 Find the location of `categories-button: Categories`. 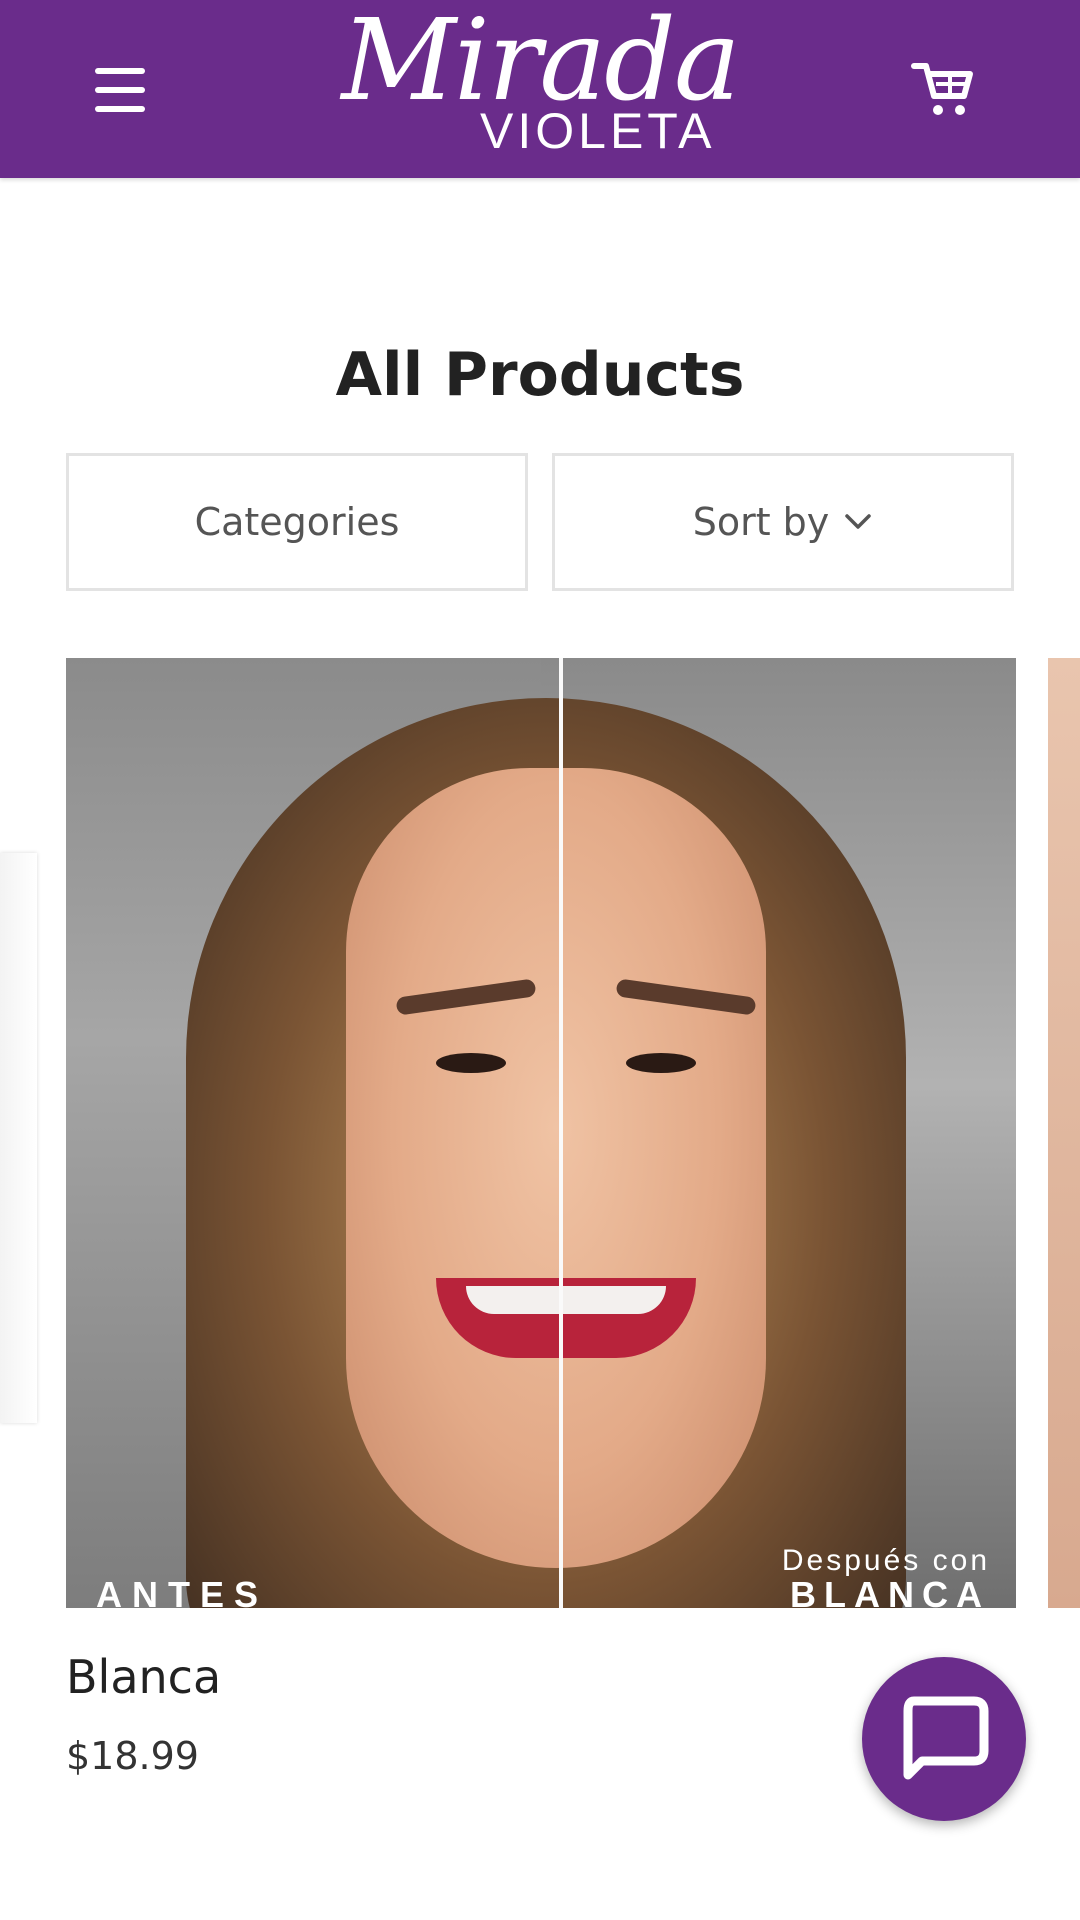

categories-button: Categories is located at coordinates (297, 522).